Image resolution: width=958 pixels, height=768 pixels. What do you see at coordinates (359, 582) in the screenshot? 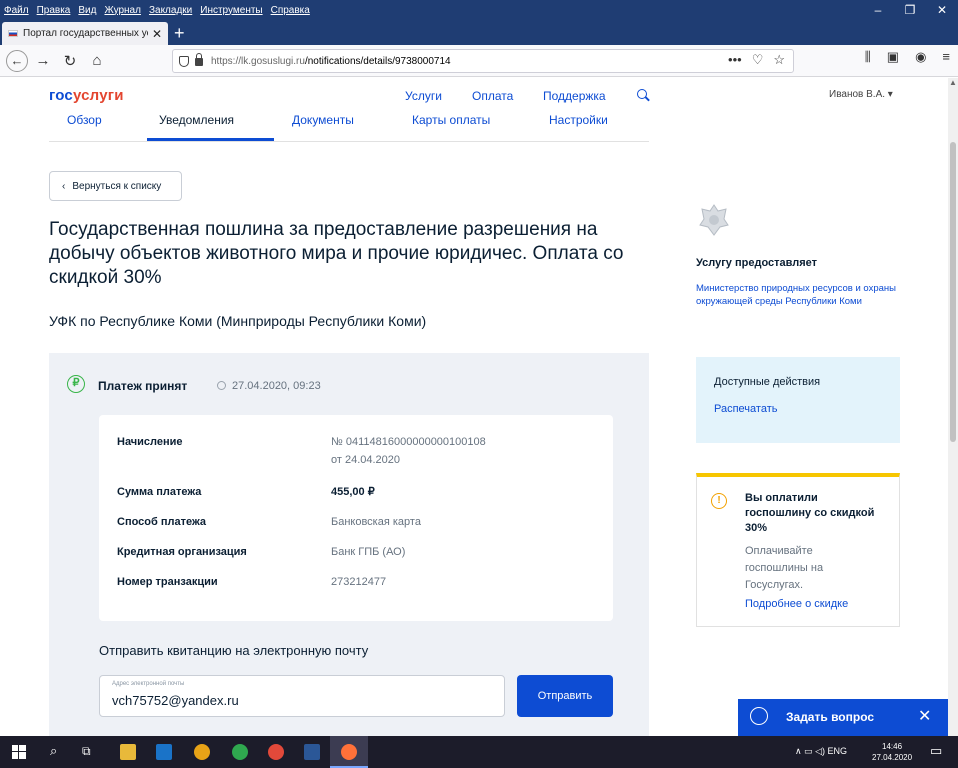
I see `detail-value: 273212477` at bounding box center [359, 582].